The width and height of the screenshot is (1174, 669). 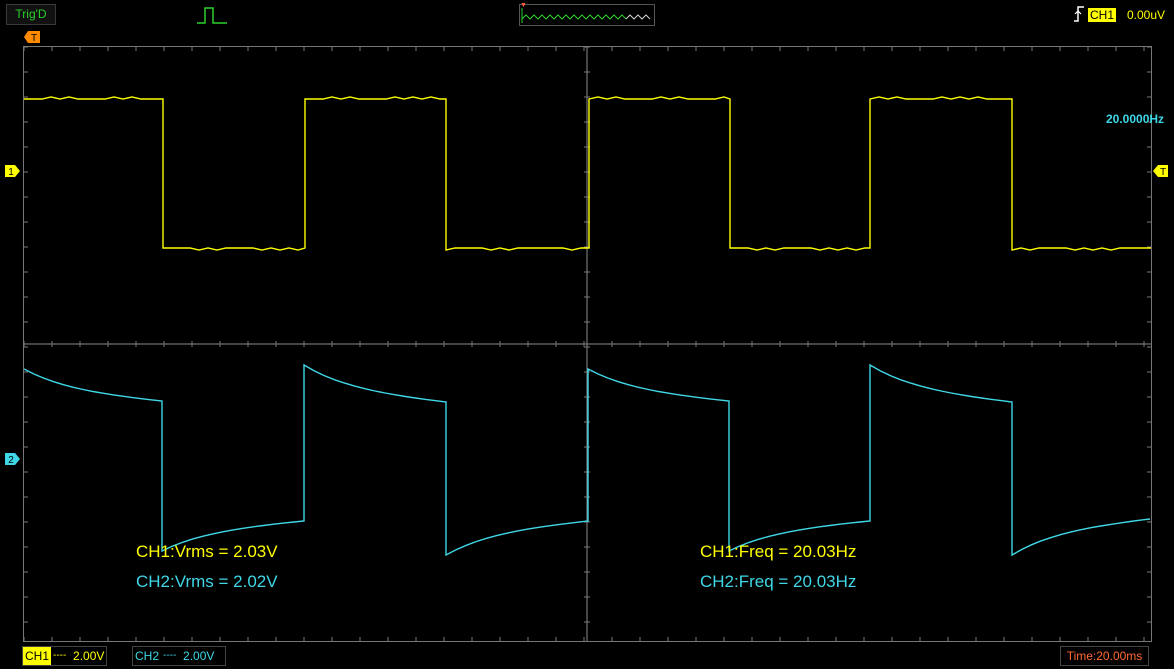 What do you see at coordinates (1079, 14) in the screenshot?
I see `rising-edge-icon` at bounding box center [1079, 14].